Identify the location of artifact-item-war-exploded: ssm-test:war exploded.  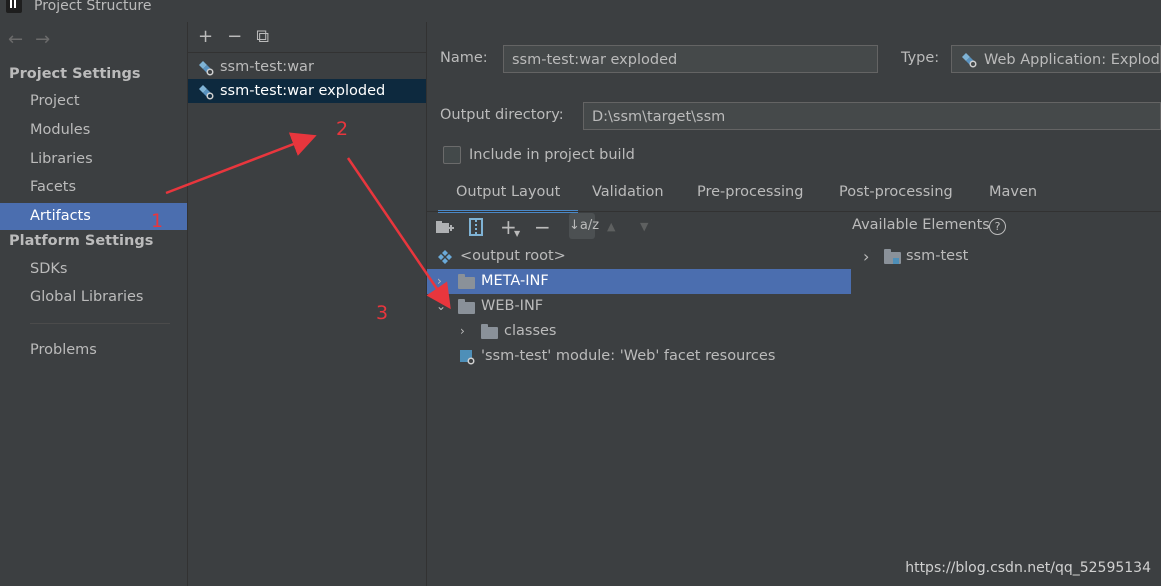
(307, 91).